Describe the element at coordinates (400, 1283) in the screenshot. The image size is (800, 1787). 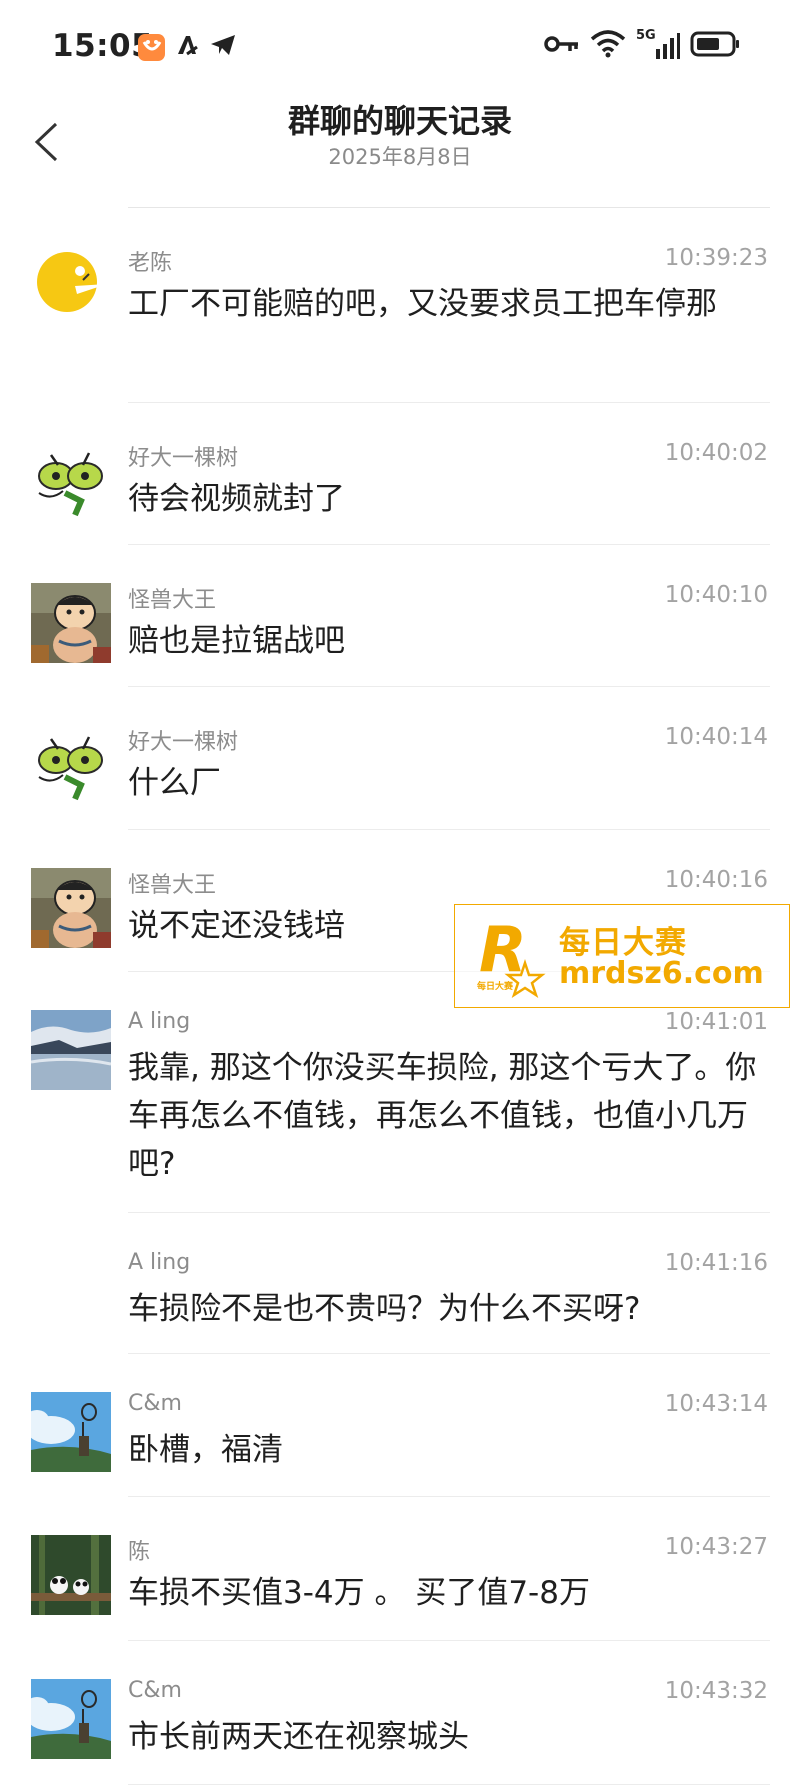
I see `message-item: A ling 10:41:16 车损险不是也不贵吗？为什么不买呀?` at that location.